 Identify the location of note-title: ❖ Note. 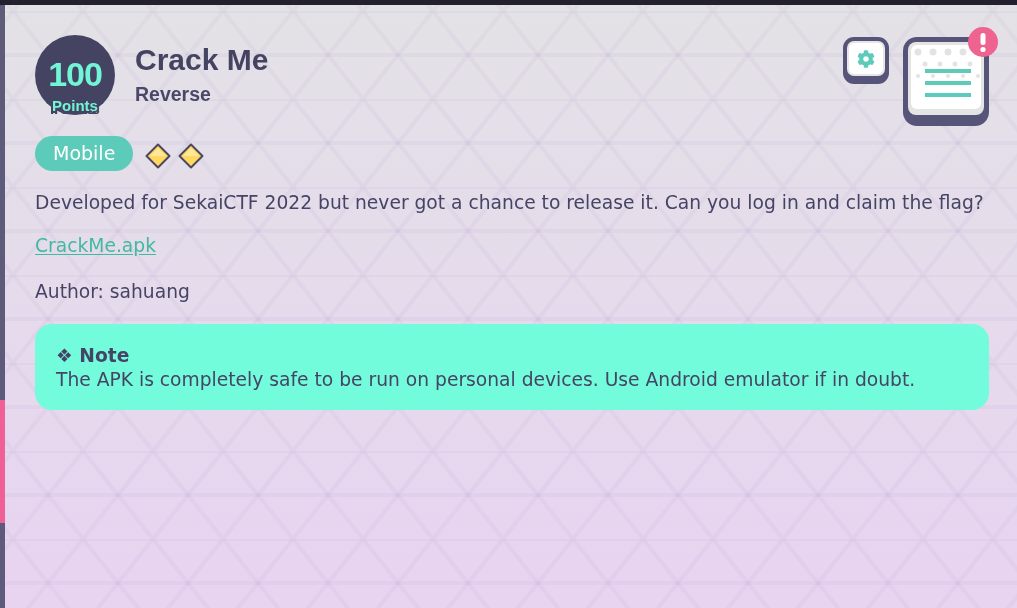
(93, 356).